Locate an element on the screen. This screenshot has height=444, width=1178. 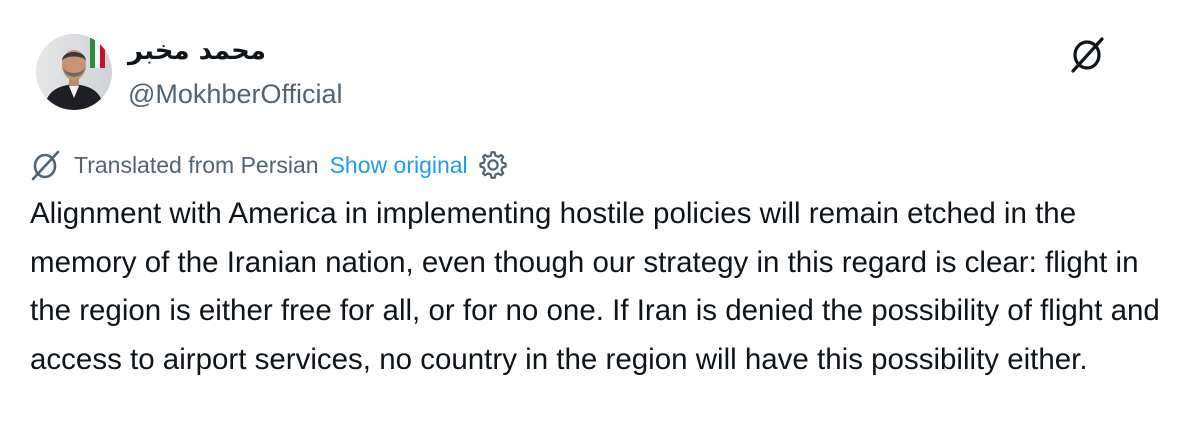
translation-bar: Translated from Persian Show original is located at coordinates (269, 165).